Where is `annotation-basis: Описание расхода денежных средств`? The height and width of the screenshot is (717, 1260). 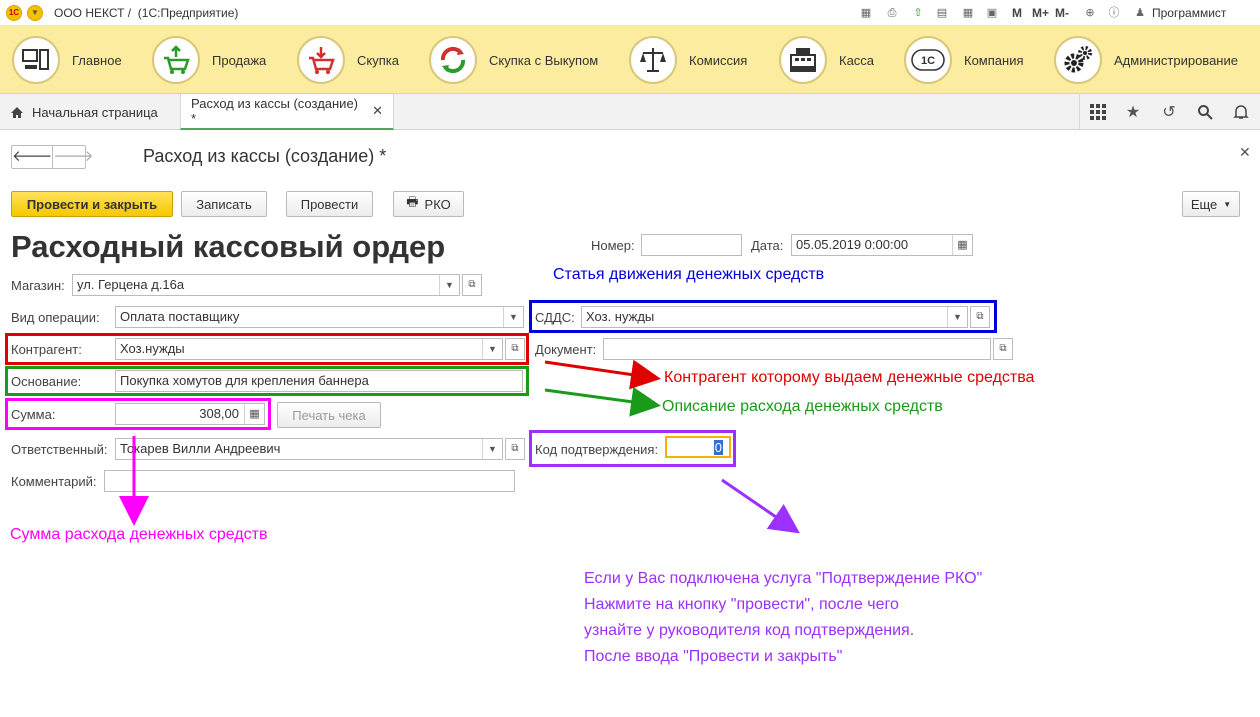 annotation-basis: Описание расхода денежных средств is located at coordinates (802, 406).